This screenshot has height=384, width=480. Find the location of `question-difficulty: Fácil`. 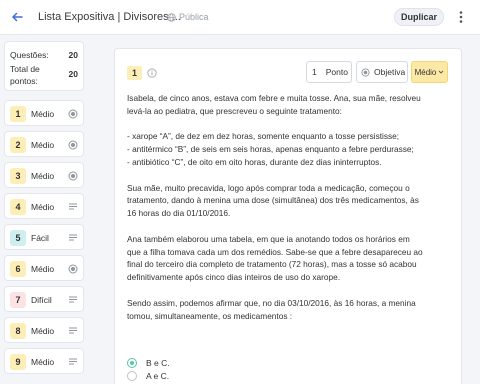

question-difficulty: Fácil is located at coordinates (40, 238).